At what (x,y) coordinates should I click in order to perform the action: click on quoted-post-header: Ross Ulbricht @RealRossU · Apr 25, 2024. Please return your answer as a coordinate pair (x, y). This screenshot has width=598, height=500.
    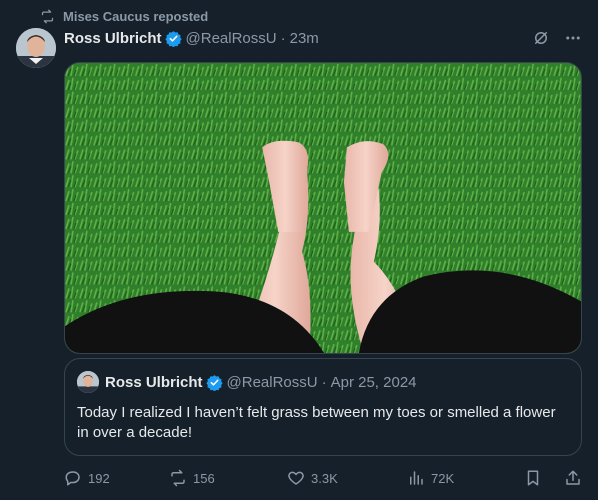
    Looking at the image, I should click on (247, 382).